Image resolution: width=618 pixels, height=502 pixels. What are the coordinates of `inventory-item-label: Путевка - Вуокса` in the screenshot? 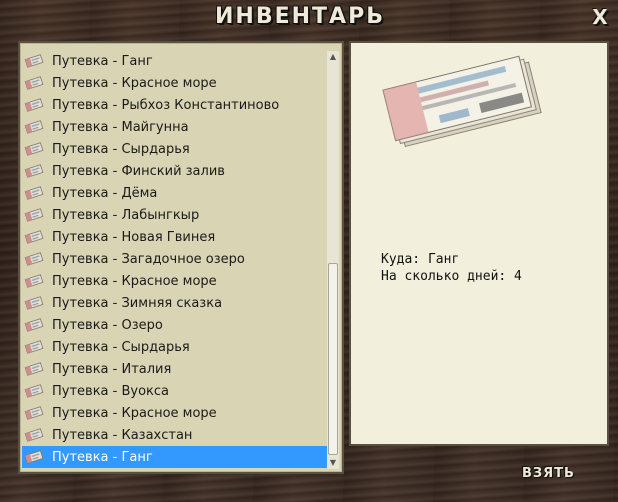 It's located at (111, 391).